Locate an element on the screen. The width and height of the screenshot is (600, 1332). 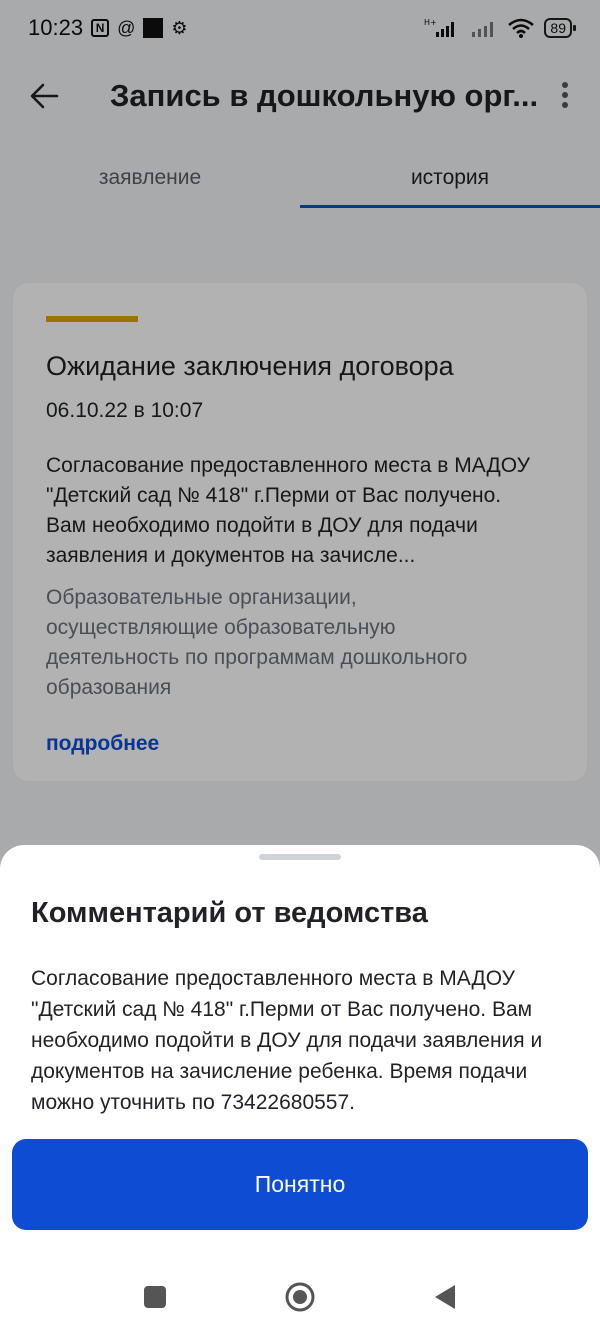
sheet-title: Комментарий от ведомства is located at coordinates (229, 913).